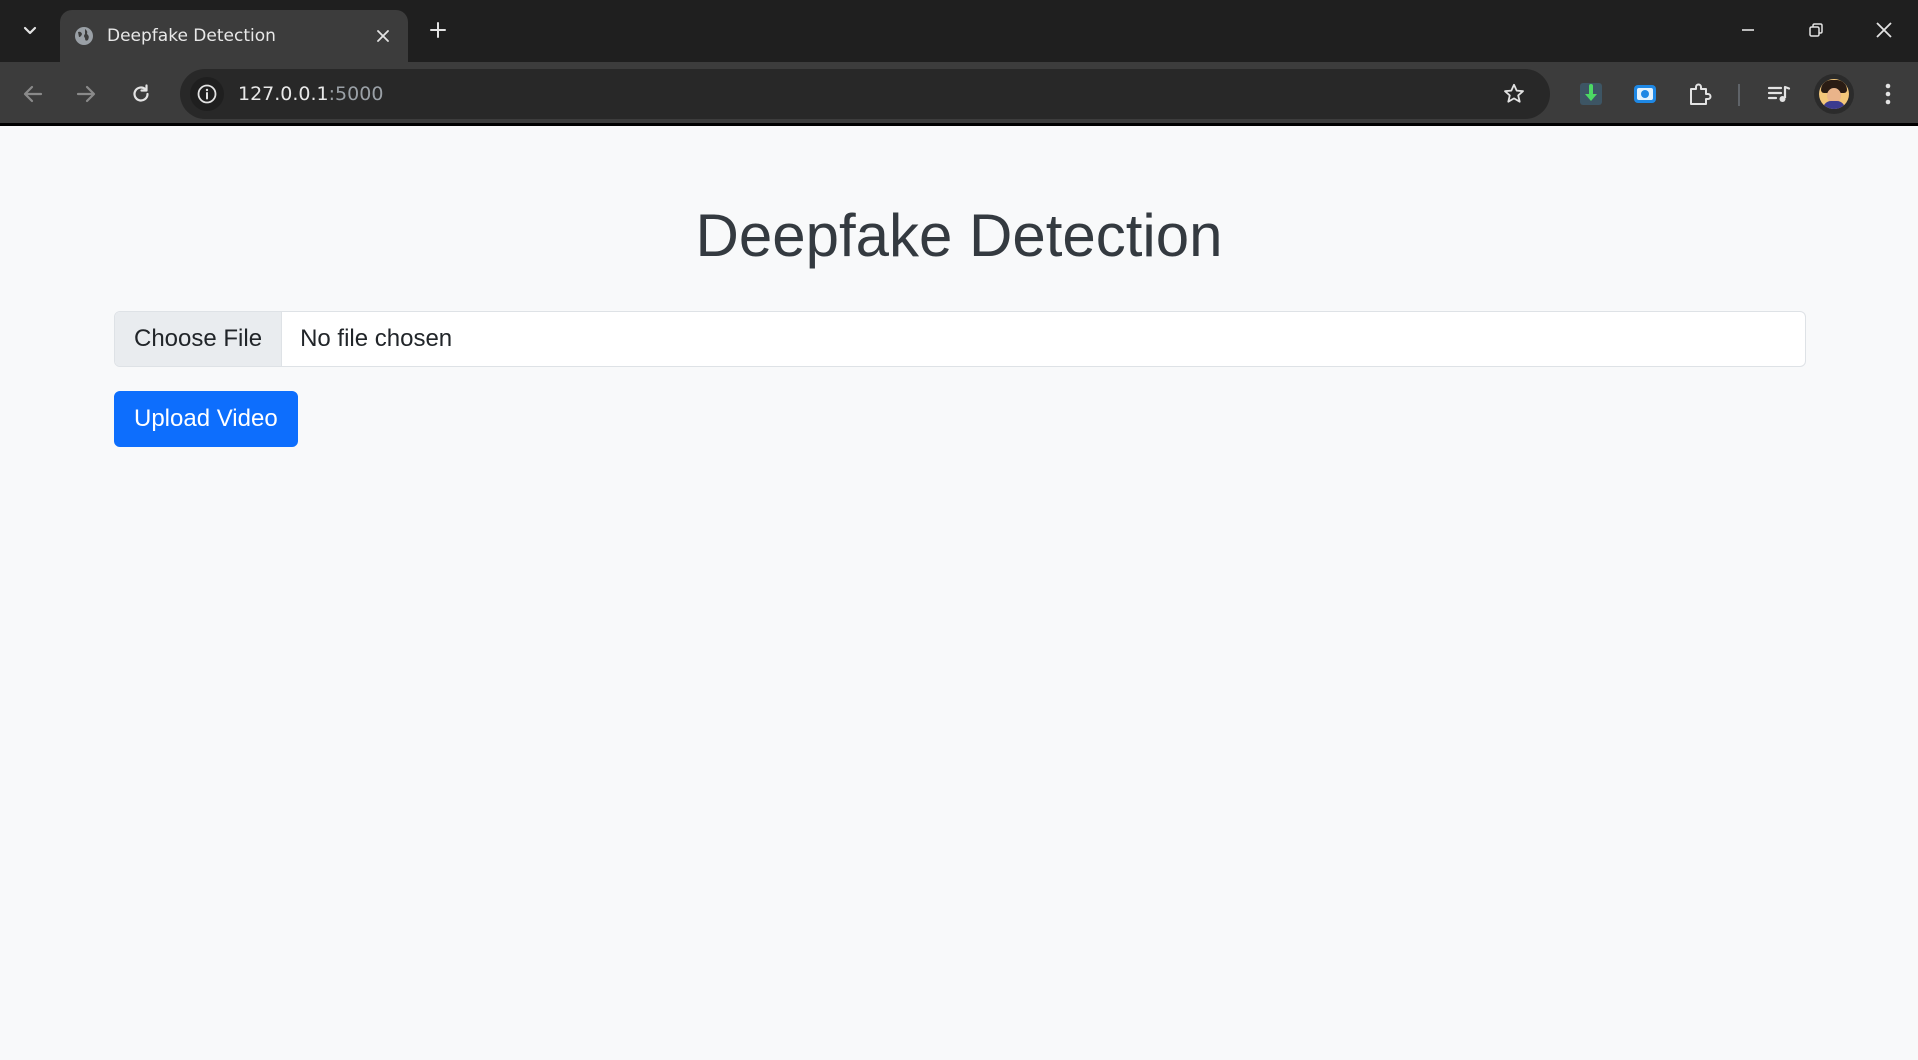  I want to click on choose-file-button: Choose File, so click(199, 339).